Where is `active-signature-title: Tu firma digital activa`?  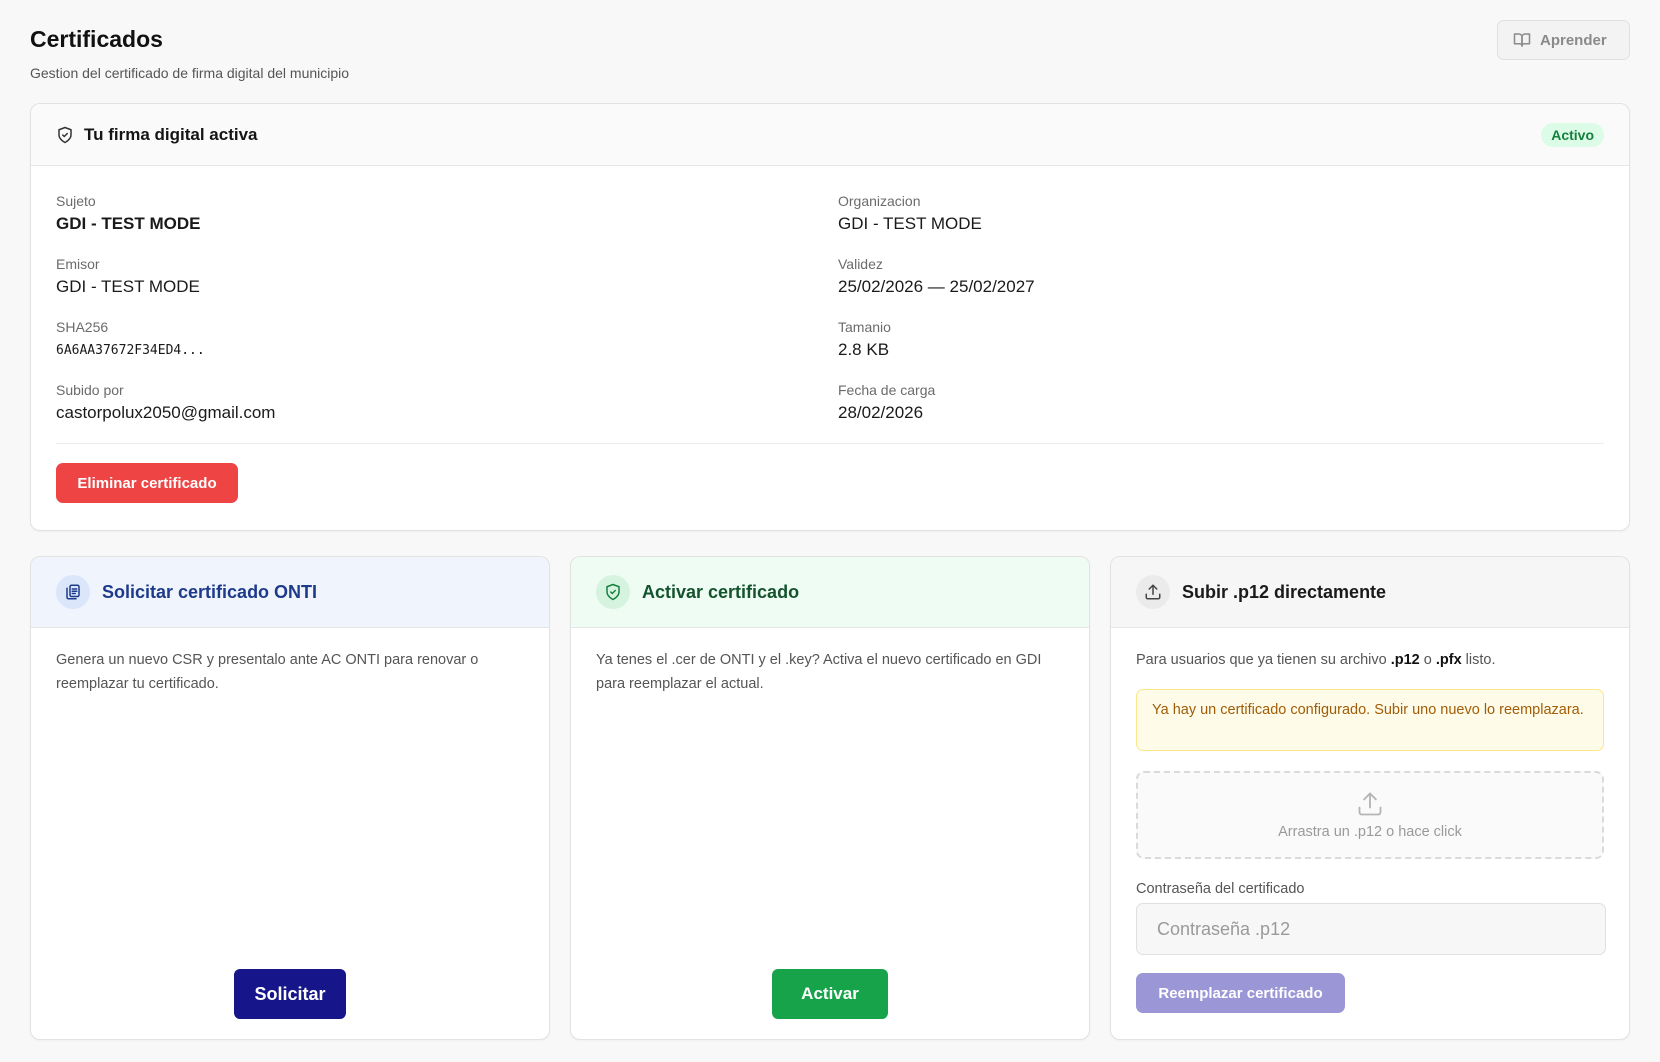 active-signature-title: Tu firma digital activa is located at coordinates (171, 134).